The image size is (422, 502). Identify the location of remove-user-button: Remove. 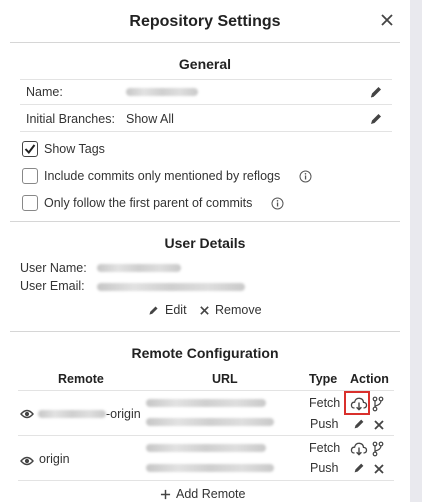
(230, 310).